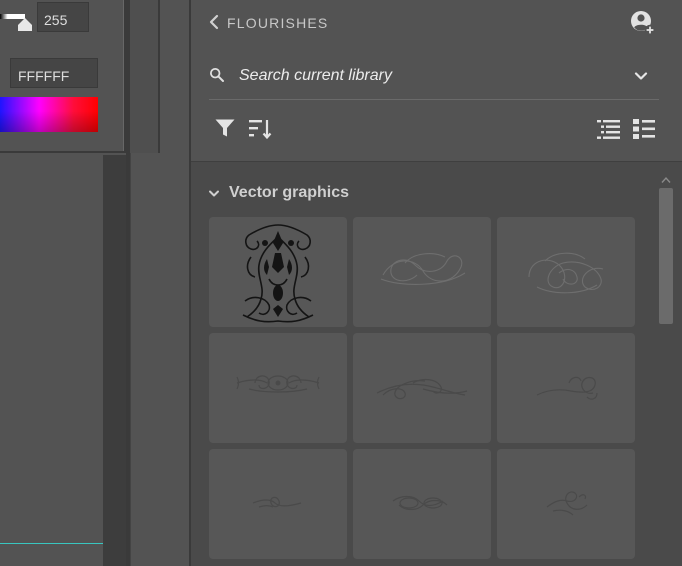  What do you see at coordinates (423, 269) in the screenshot?
I see `flourish-loop-graphic` at bounding box center [423, 269].